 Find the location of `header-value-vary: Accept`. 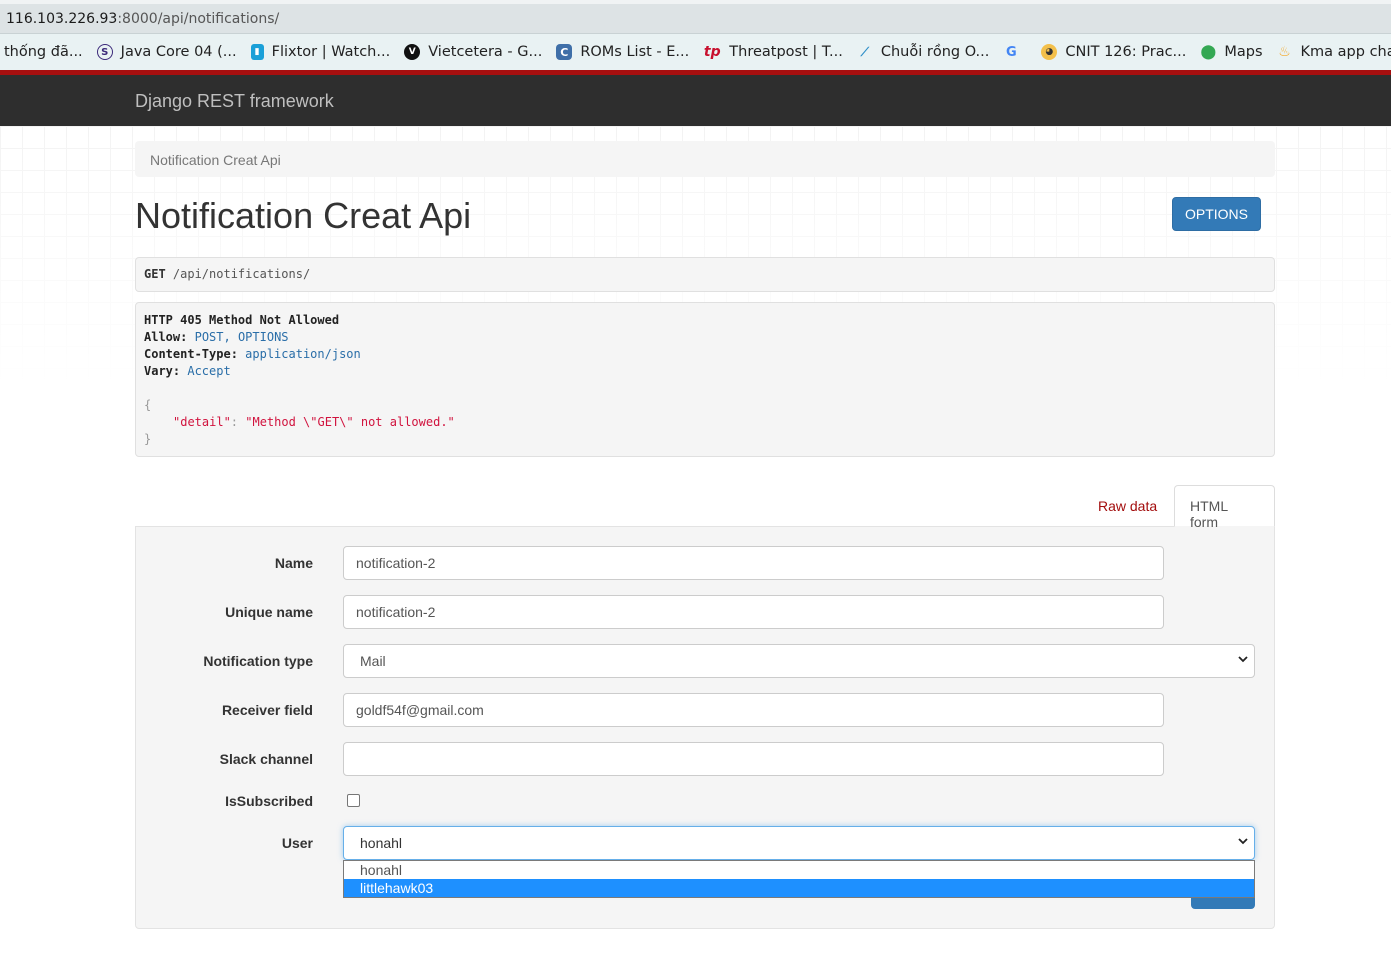

header-value-vary: Accept is located at coordinates (209, 371).